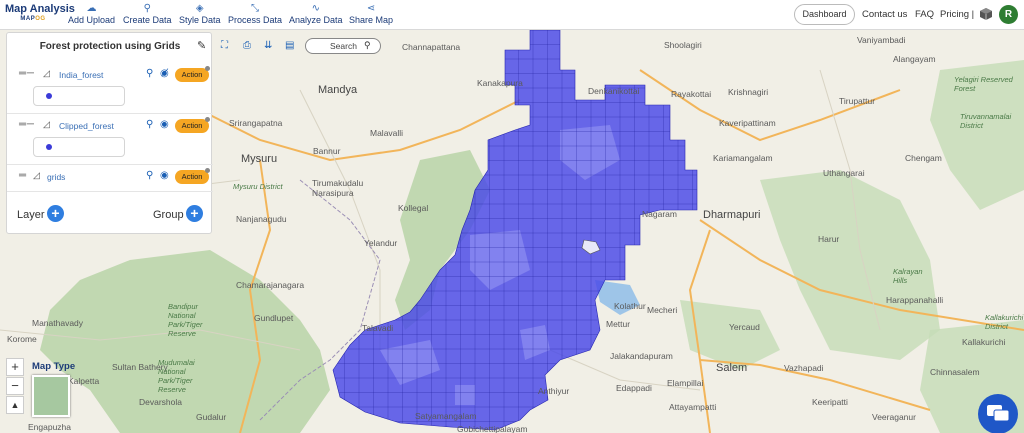  What do you see at coordinates (500, 83) in the screenshot?
I see `place-label: Kanakapura` at bounding box center [500, 83].